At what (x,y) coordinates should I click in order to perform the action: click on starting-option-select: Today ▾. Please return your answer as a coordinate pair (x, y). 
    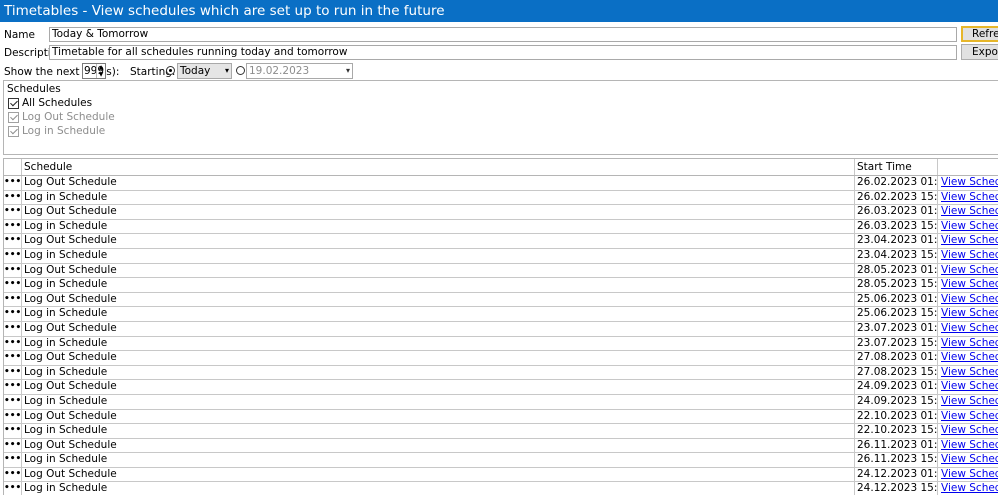
    Looking at the image, I should click on (204, 71).